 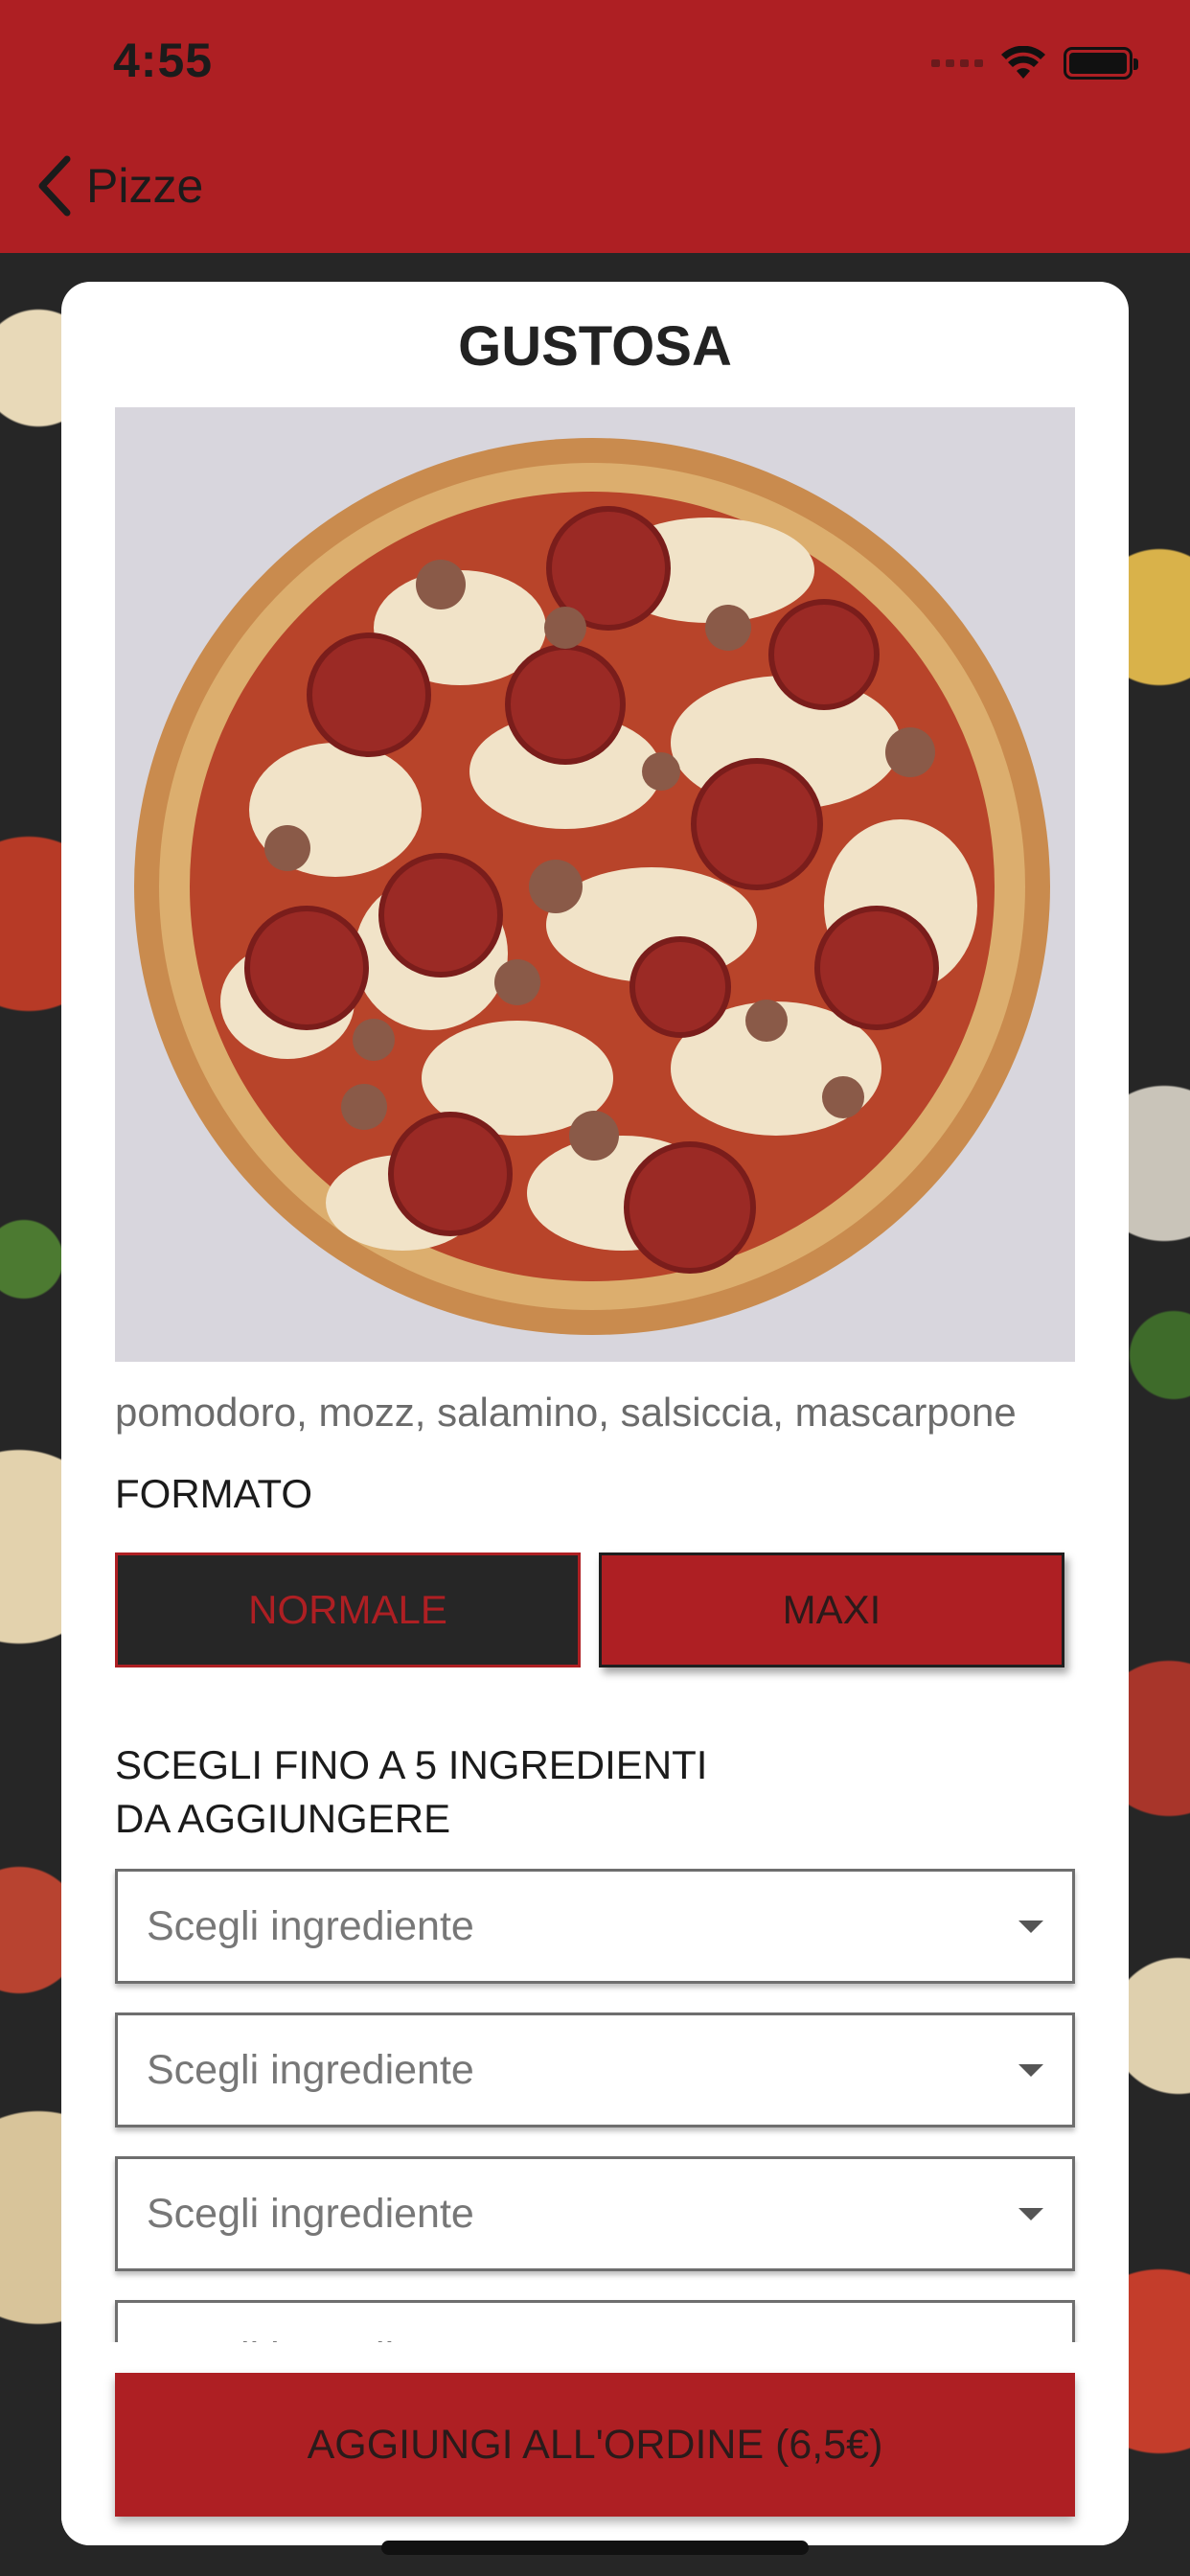 I want to click on navigation-bar: 4:55 Pizze, so click(x=595, y=126).